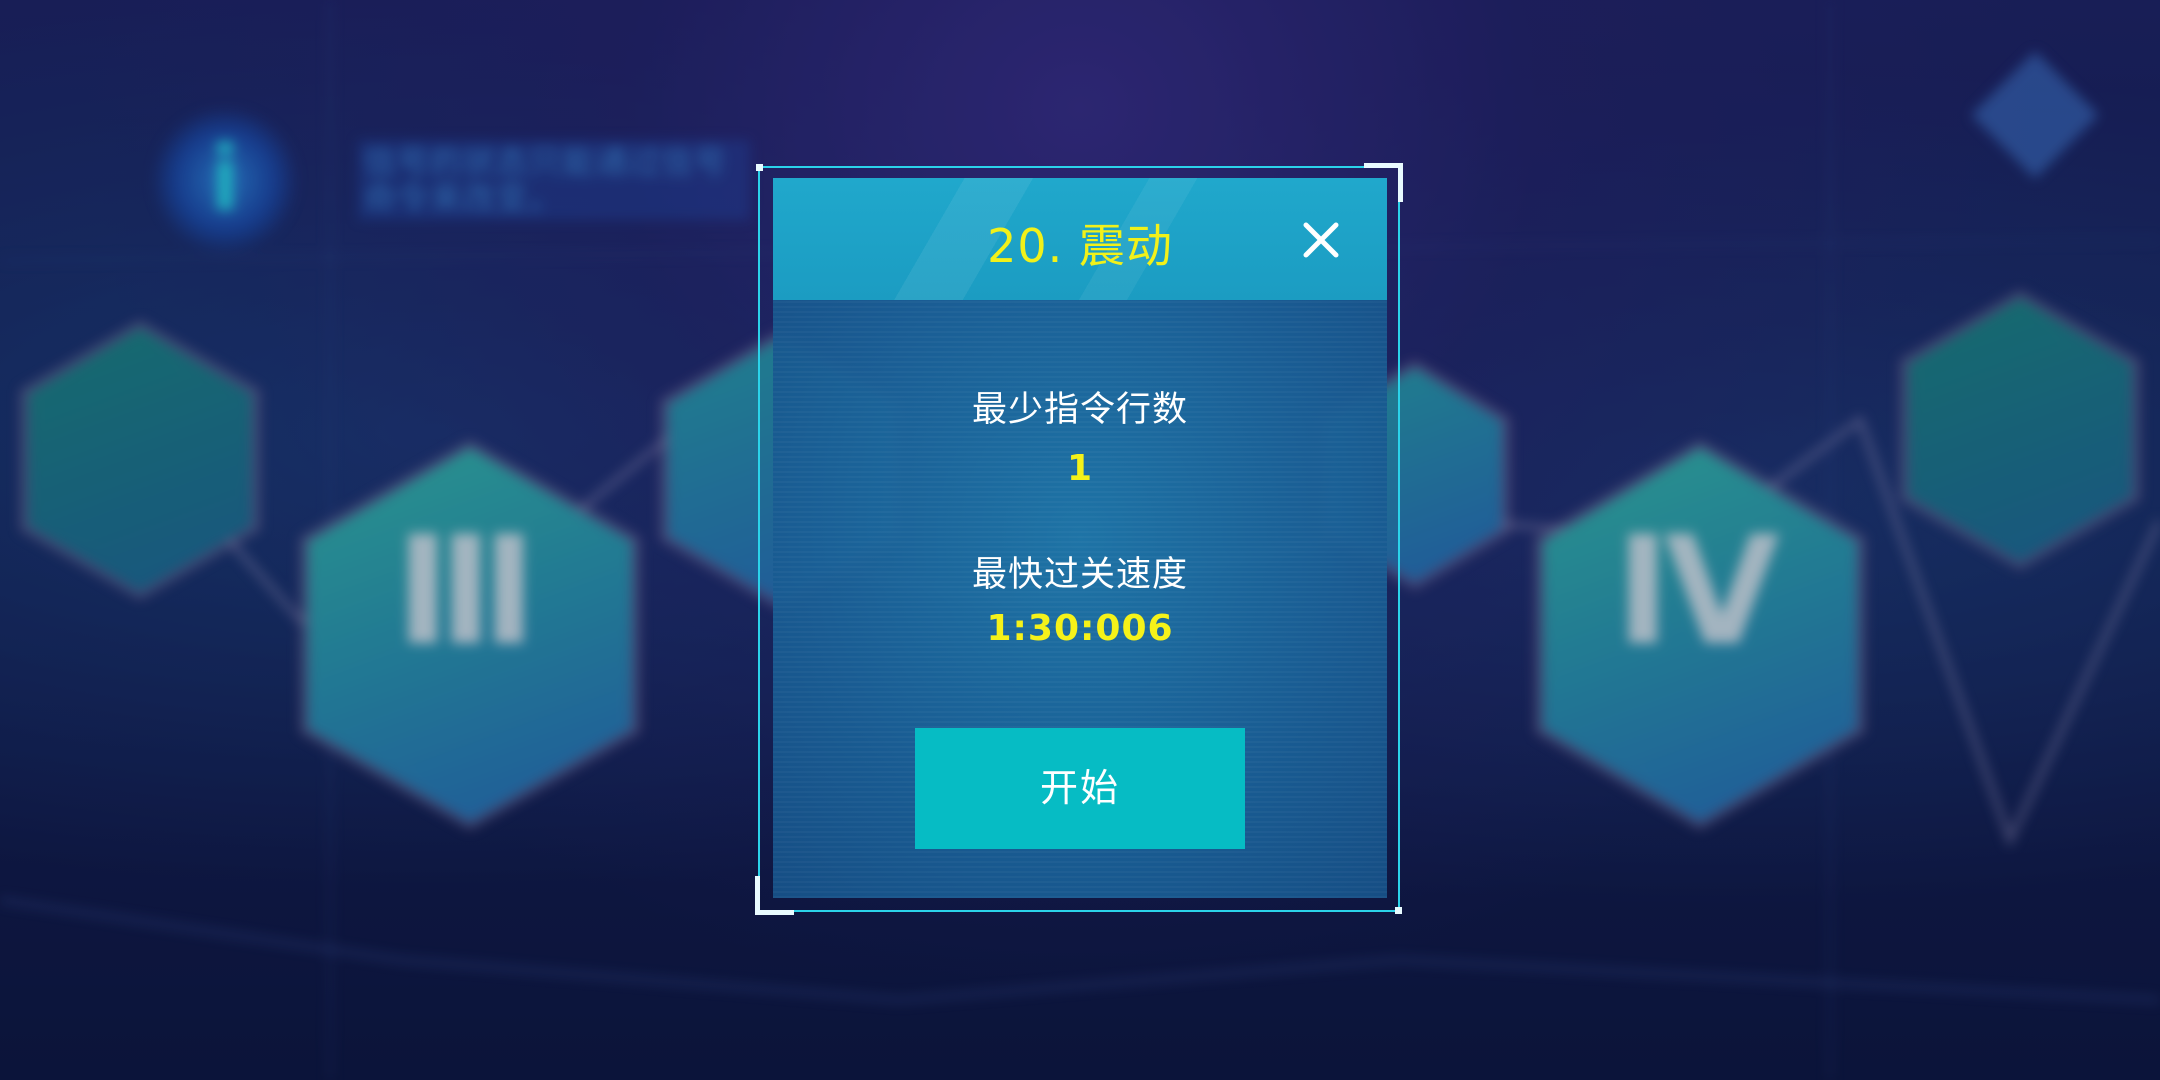 The image size is (2160, 1080). I want to click on close-button, so click(1321, 240).